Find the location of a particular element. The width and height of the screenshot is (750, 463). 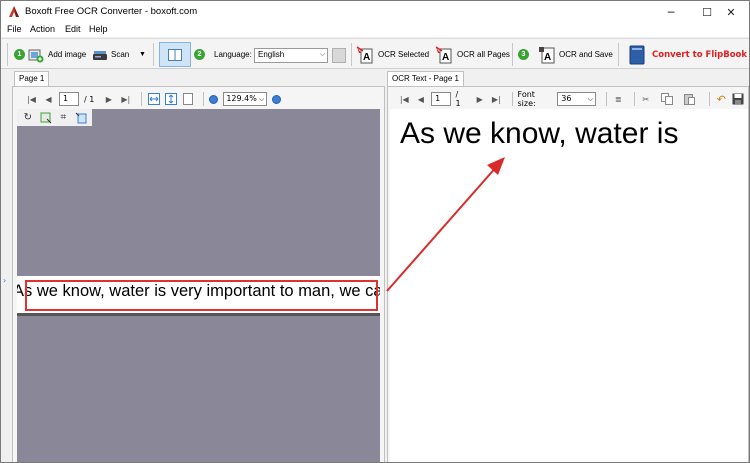

zoom-out-icon is located at coordinates (214, 99).